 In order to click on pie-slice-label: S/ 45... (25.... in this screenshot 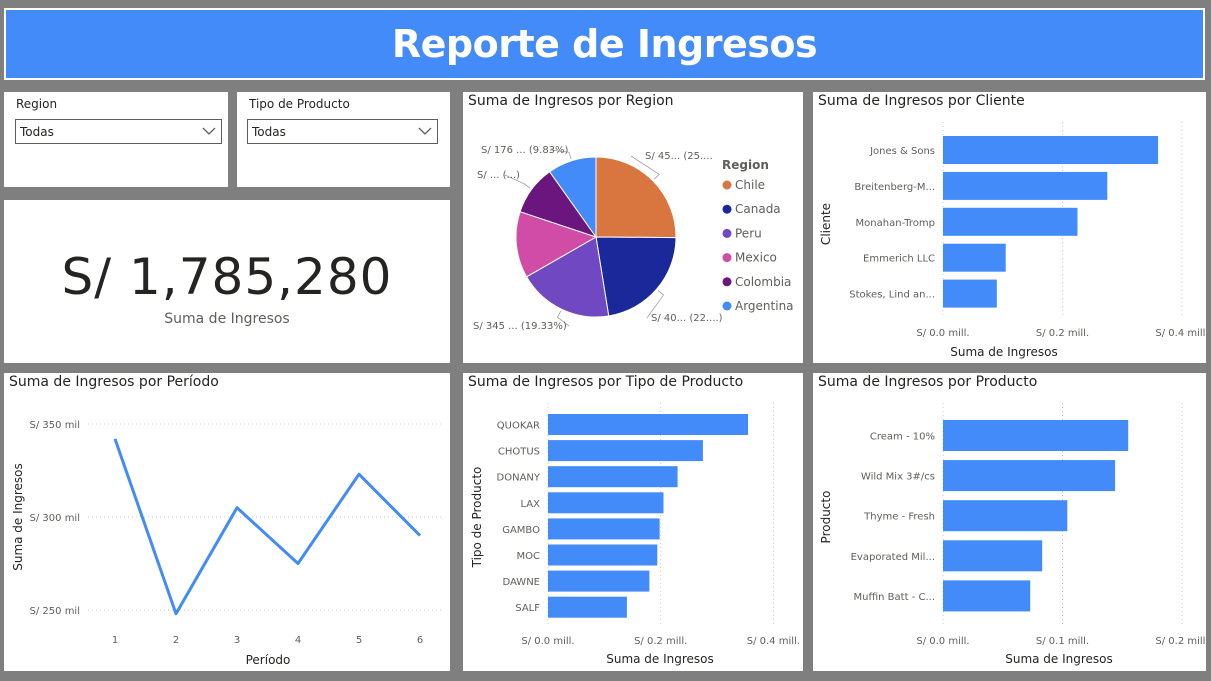, I will do `click(679, 156)`.